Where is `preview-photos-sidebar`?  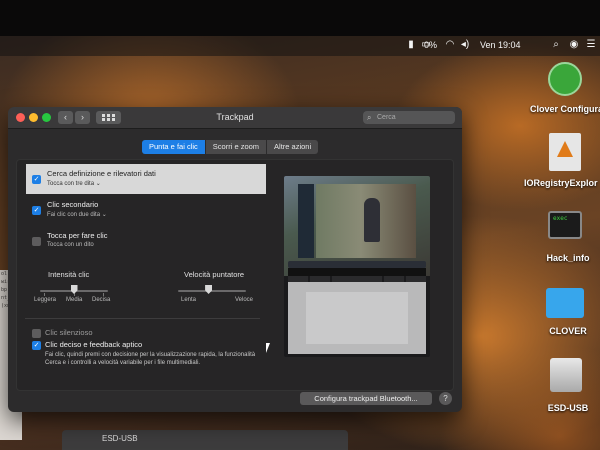 preview-photos-sidebar is located at coordinates (306, 221).